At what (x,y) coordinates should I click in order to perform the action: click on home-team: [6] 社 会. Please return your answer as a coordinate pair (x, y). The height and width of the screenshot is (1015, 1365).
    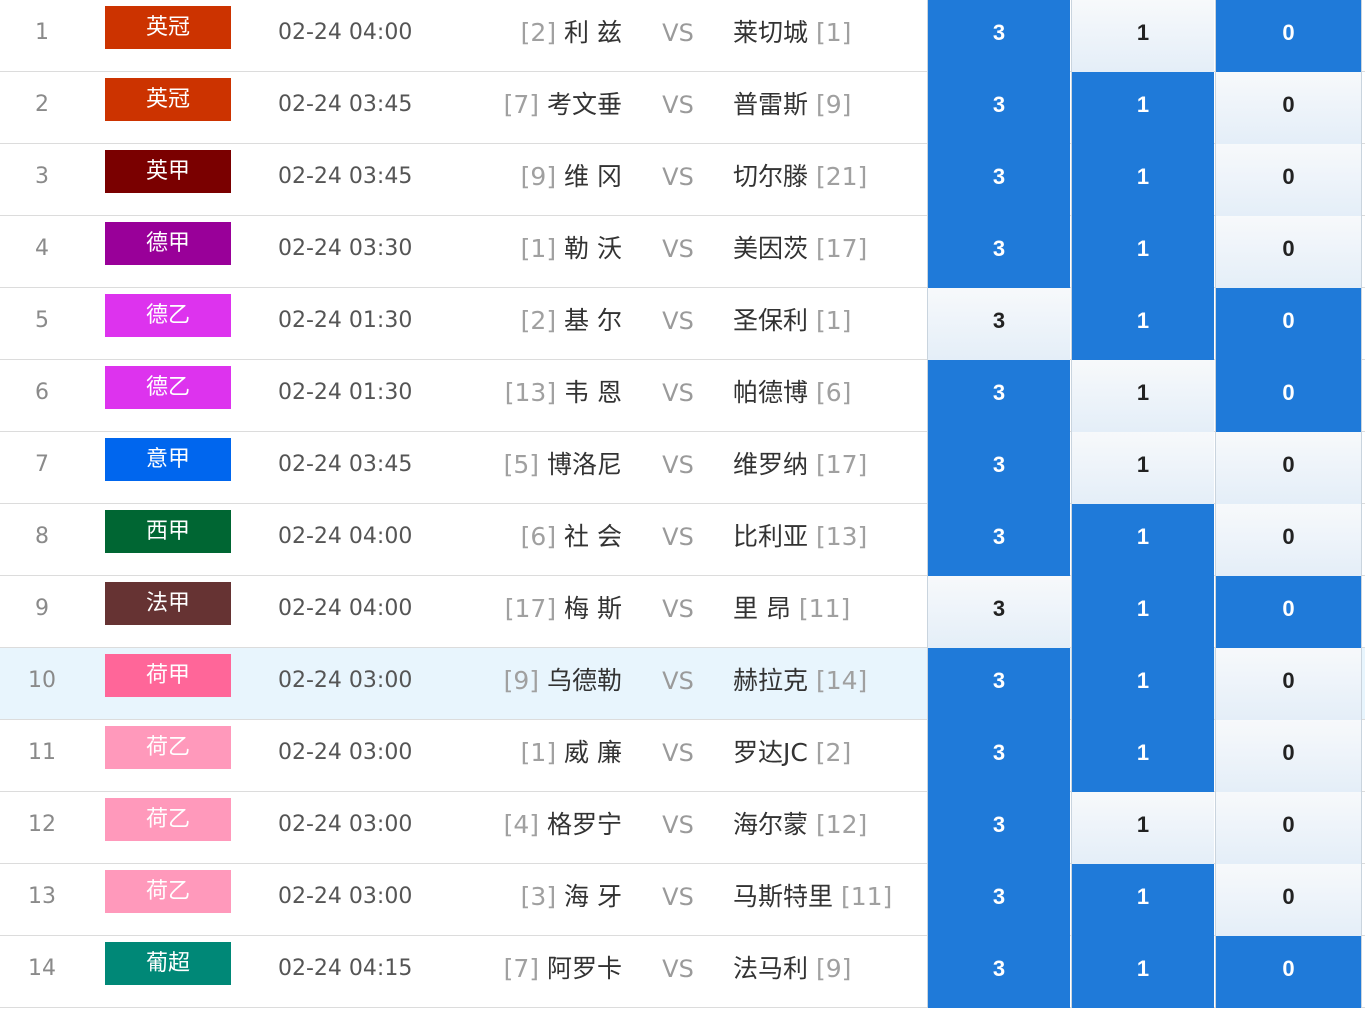
    Looking at the image, I should click on (571, 539).